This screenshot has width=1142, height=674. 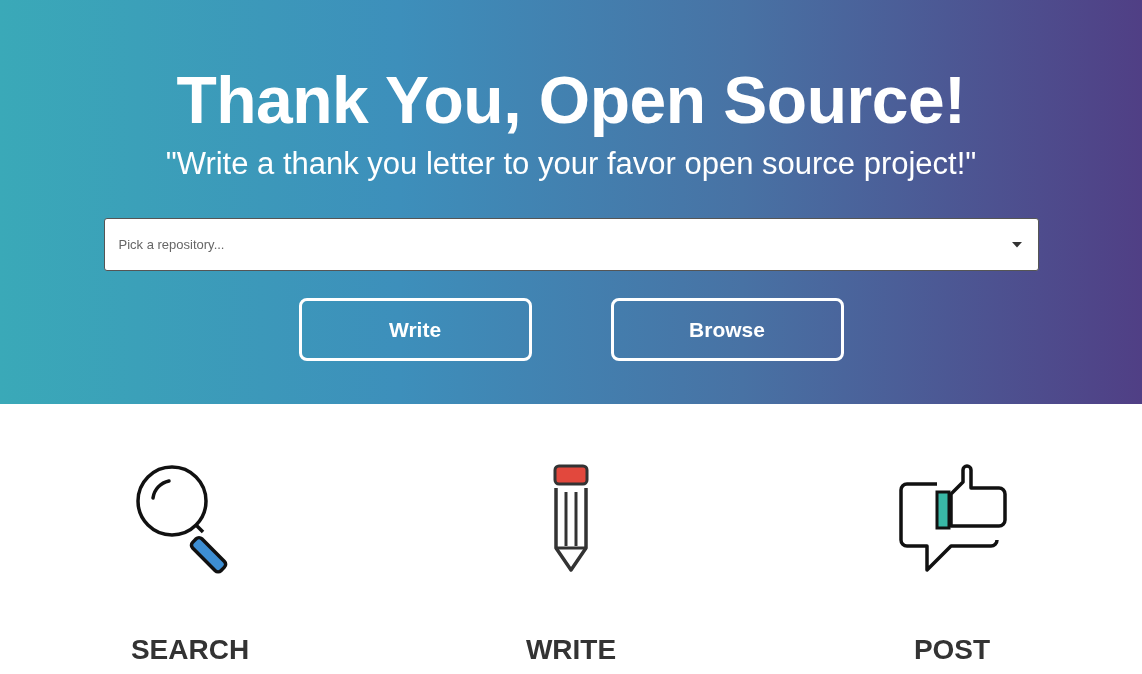 I want to click on caret-icon, so click(x=1016, y=244).